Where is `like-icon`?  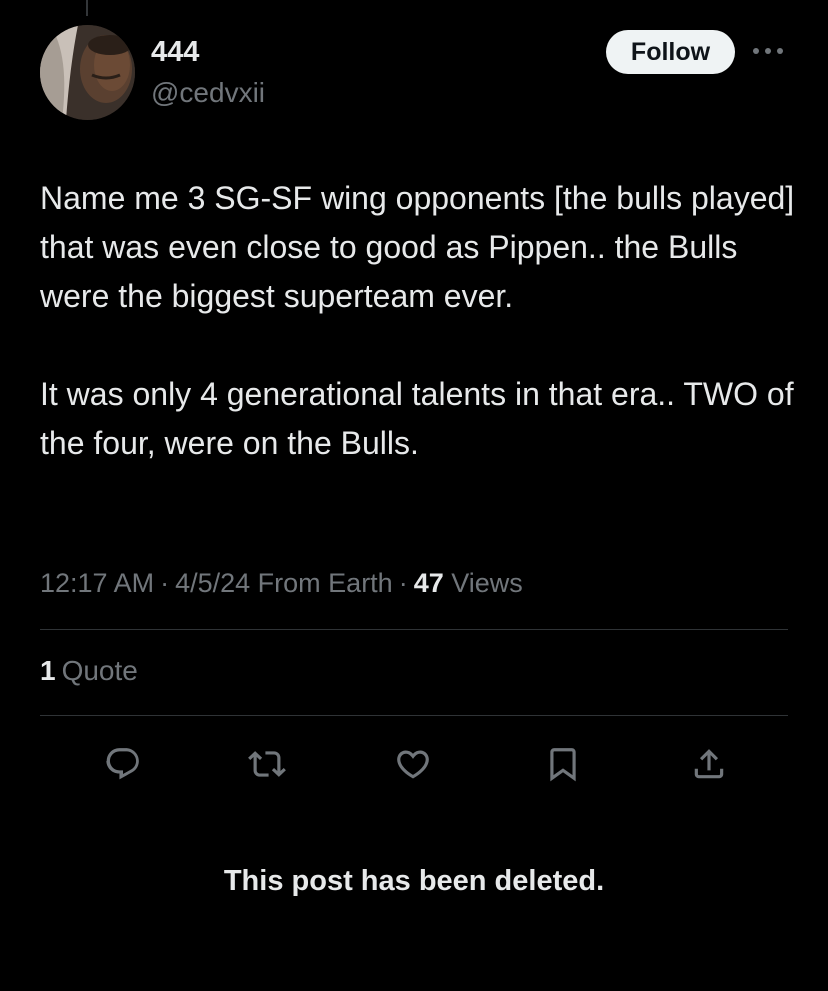
like-icon is located at coordinates (413, 764).